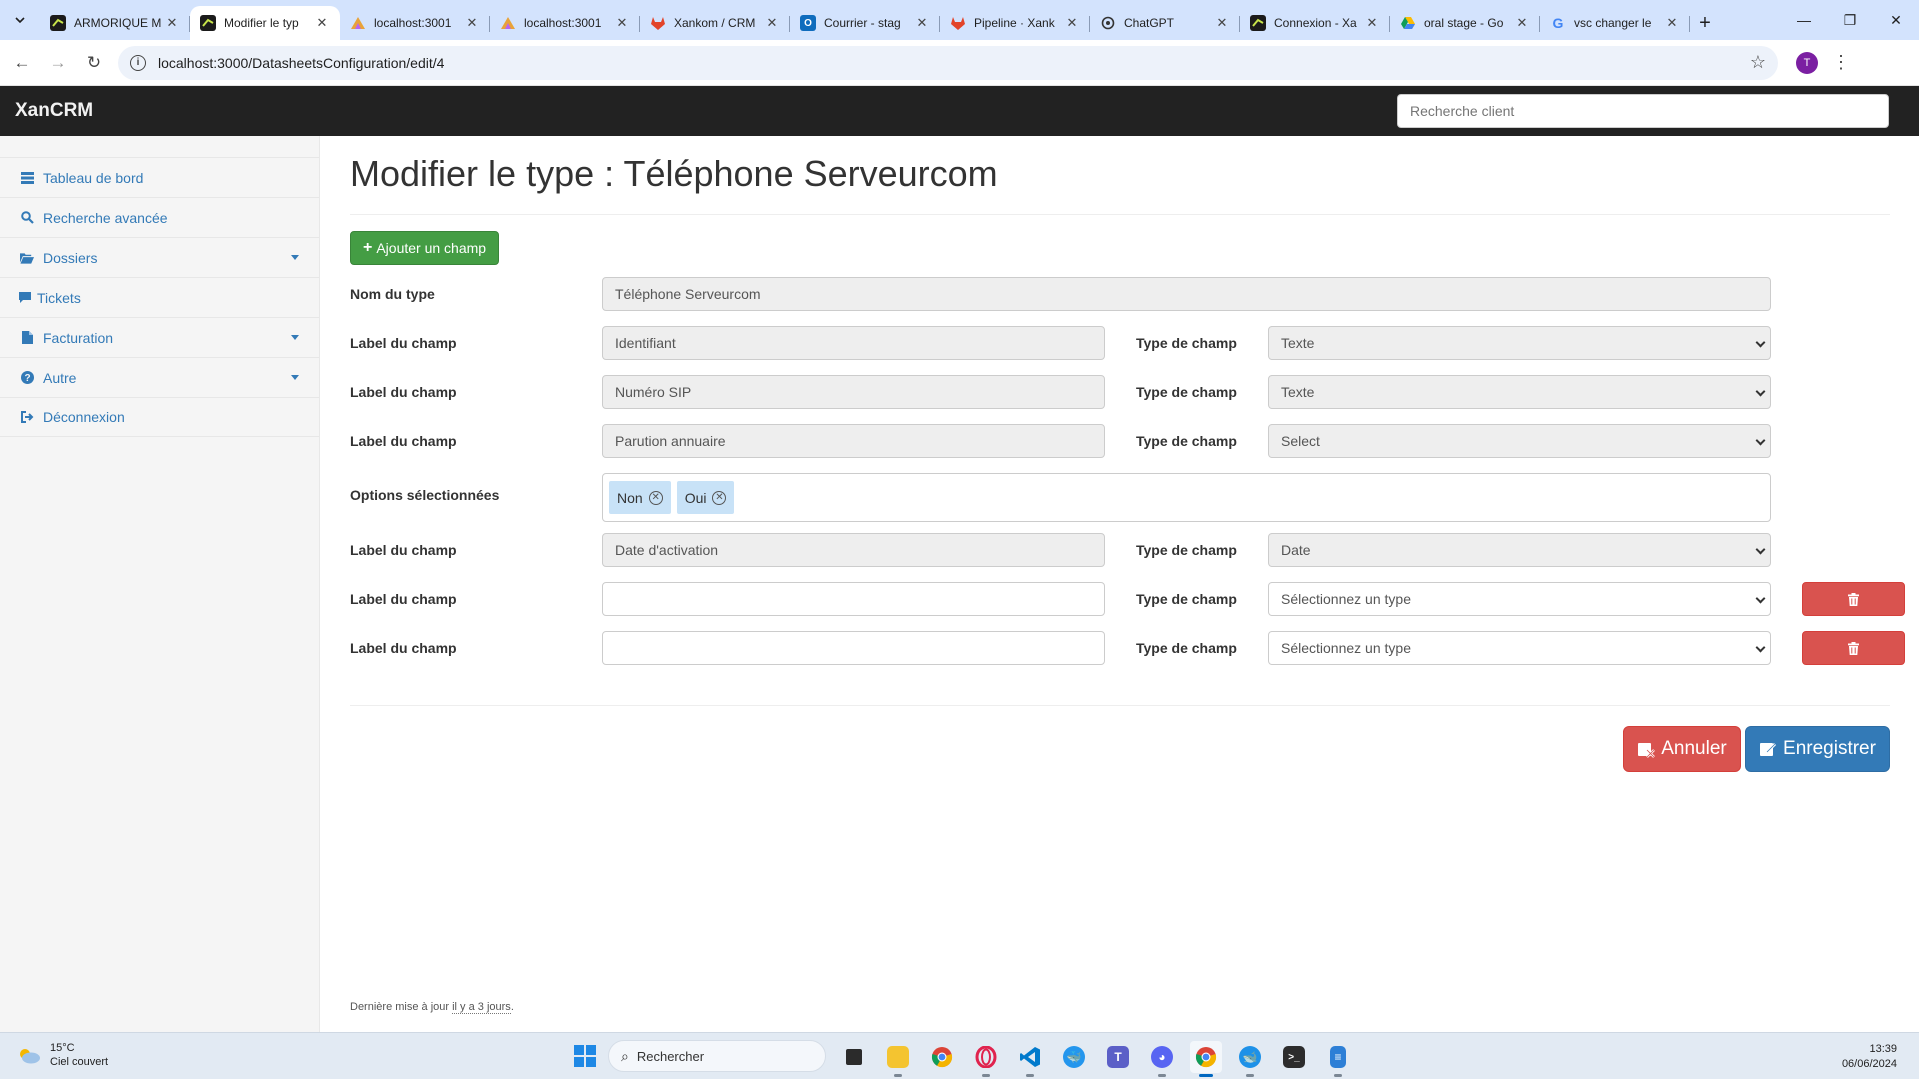  Describe the element at coordinates (1841, 62) in the screenshot. I see `browser-menu-icon: ⋮` at that location.